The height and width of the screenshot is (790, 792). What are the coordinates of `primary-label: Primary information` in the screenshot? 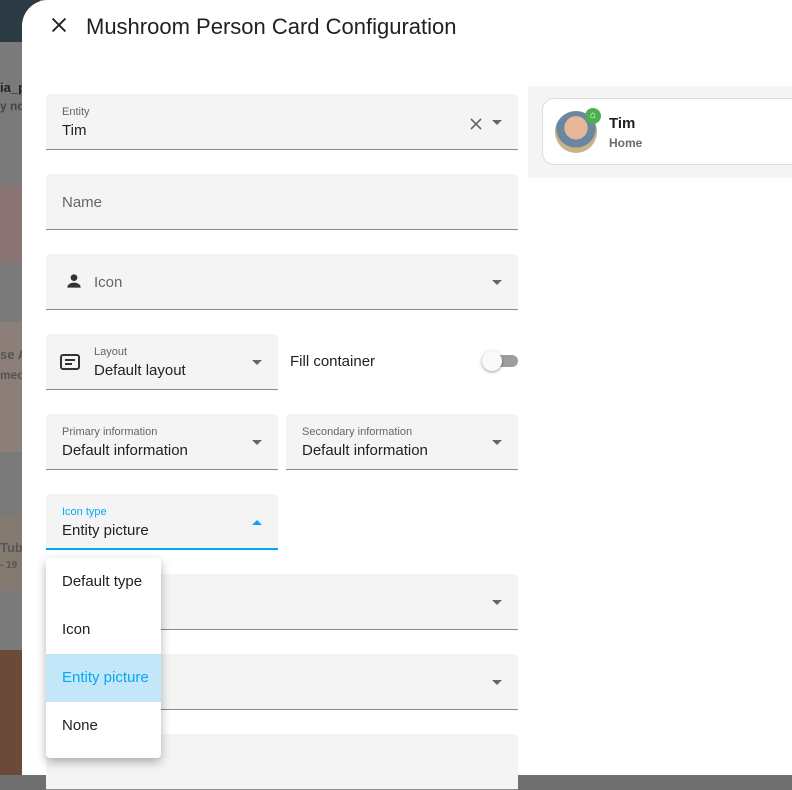 It's located at (110, 432).